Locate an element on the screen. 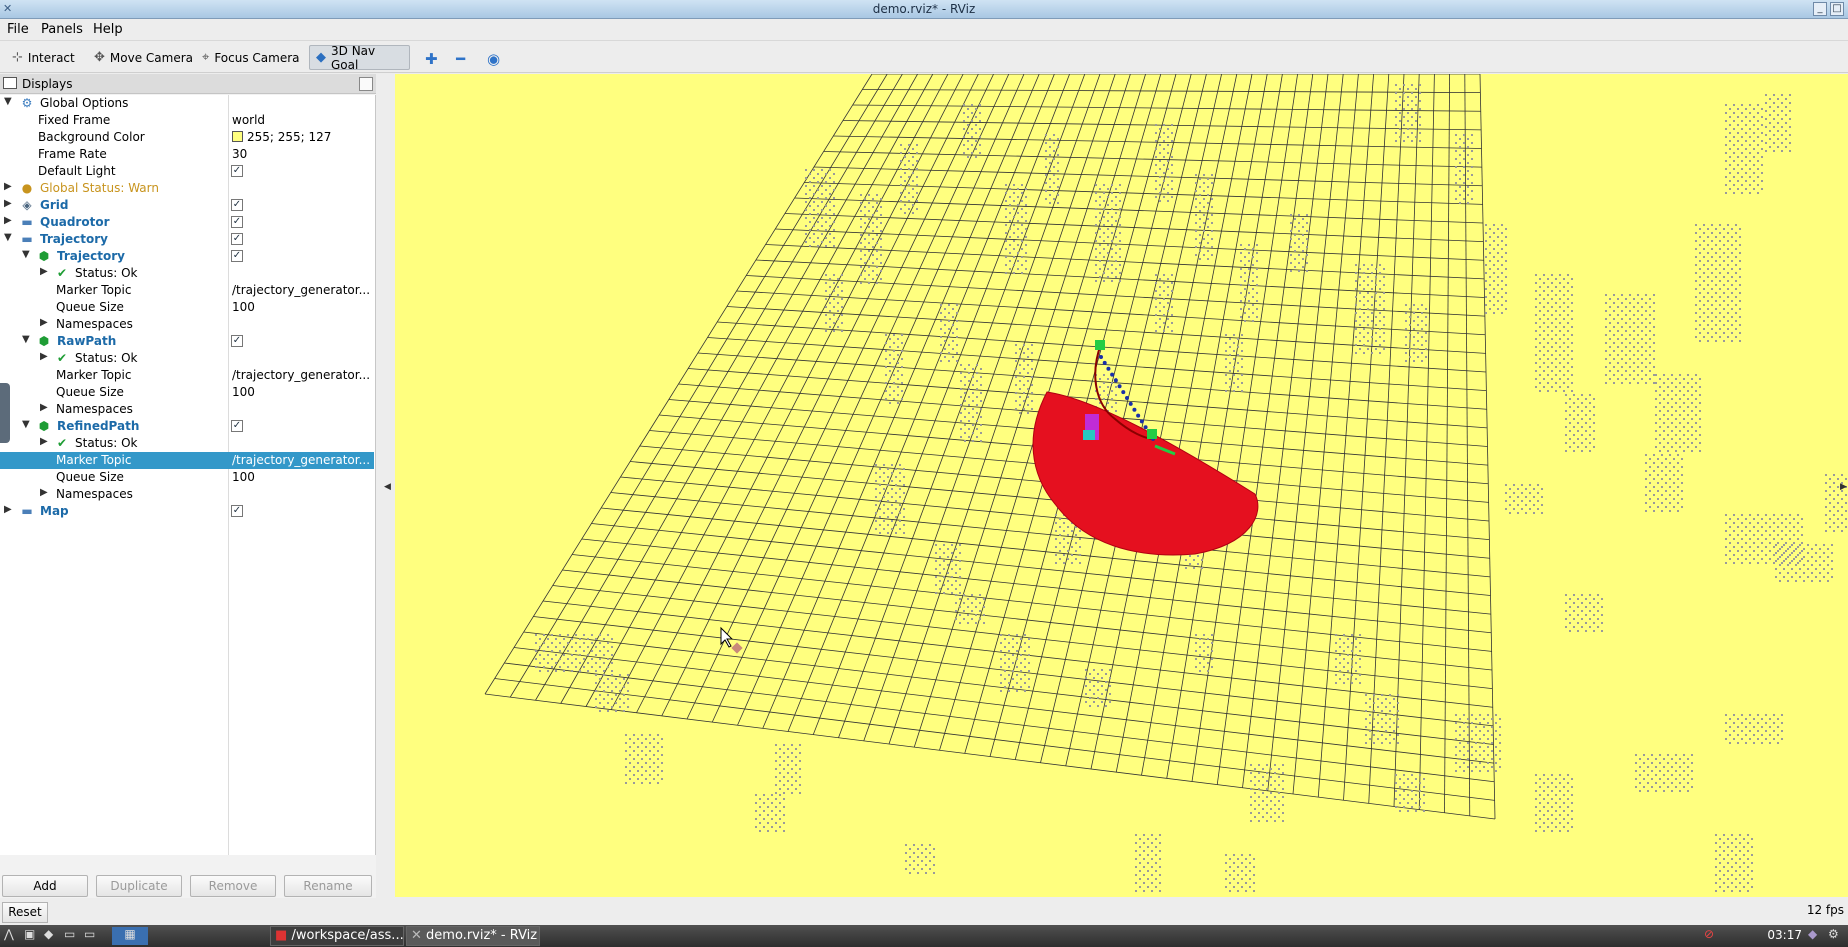  remove-tool-icon: ━ is located at coordinates (460, 59).